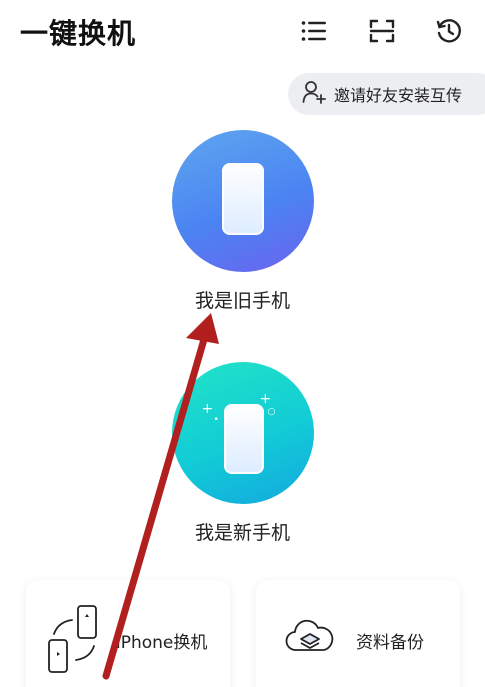 The height and width of the screenshot is (687, 485). I want to click on menu-icon, so click(314, 31).